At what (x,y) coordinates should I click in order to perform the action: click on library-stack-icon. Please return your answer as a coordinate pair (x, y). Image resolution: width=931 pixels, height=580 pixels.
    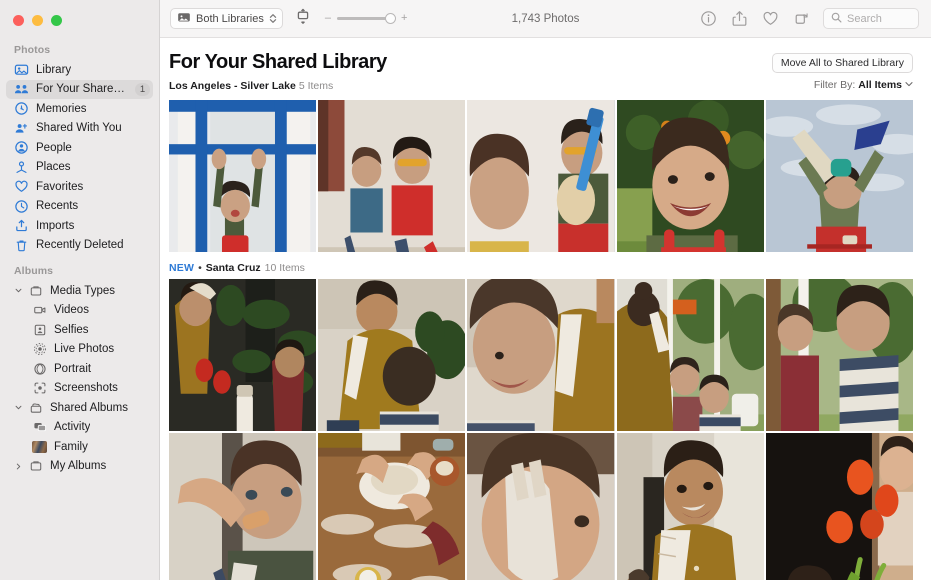
    Looking at the image, I should click on (184, 19).